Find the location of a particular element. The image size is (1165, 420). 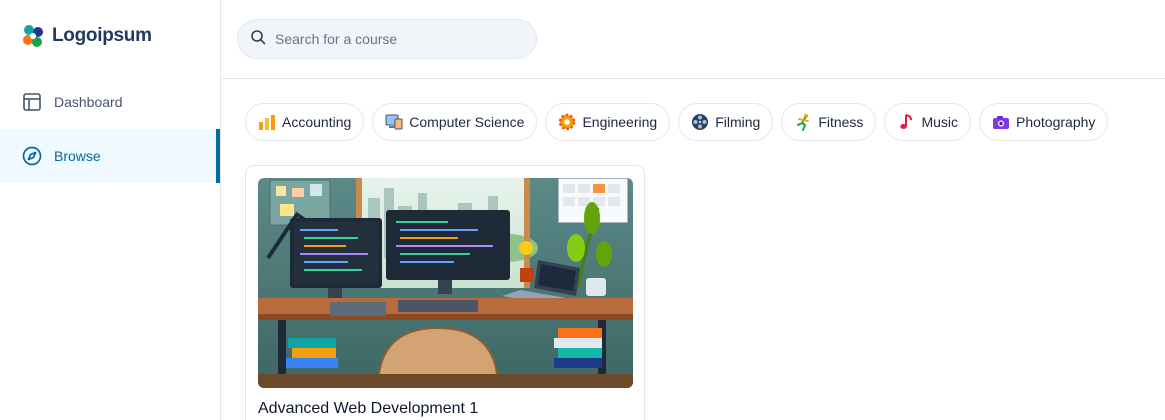

sidebar-item-dashboard: Dashboard is located at coordinates (110, 102).